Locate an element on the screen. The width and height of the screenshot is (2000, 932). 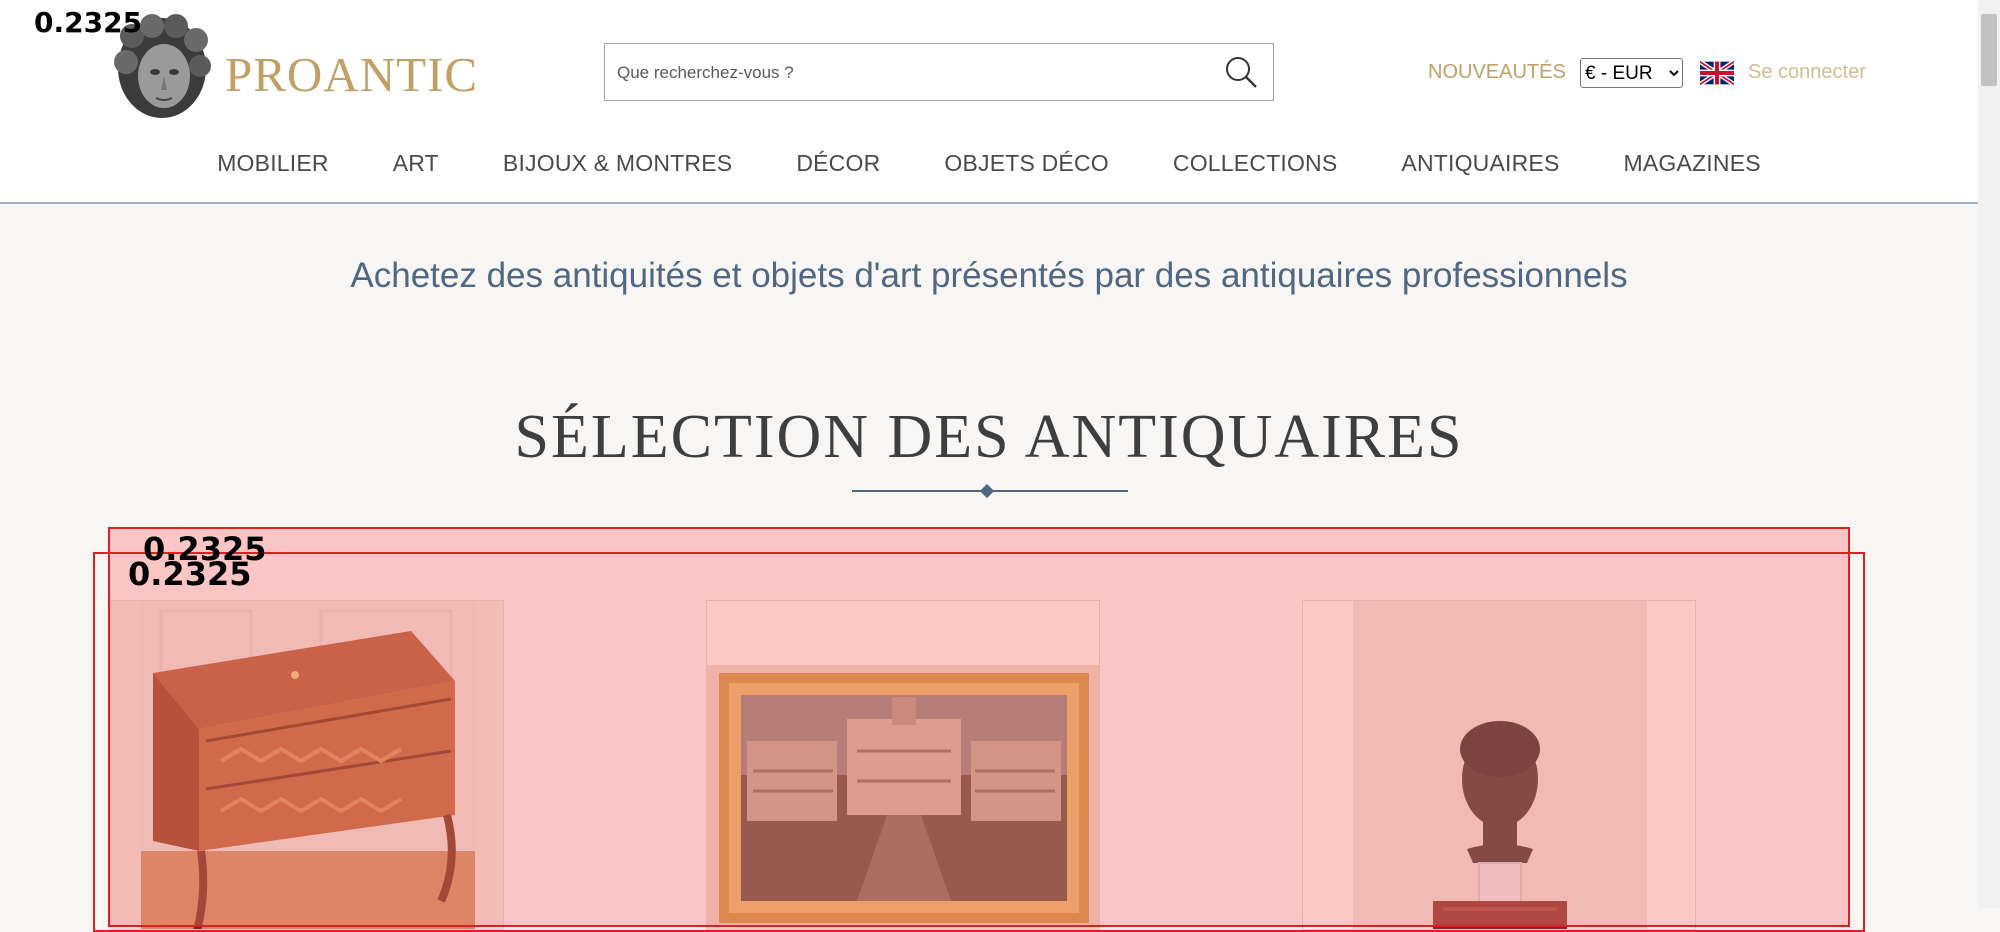
nav-item-mobilier: MOBILIER is located at coordinates (273, 163).